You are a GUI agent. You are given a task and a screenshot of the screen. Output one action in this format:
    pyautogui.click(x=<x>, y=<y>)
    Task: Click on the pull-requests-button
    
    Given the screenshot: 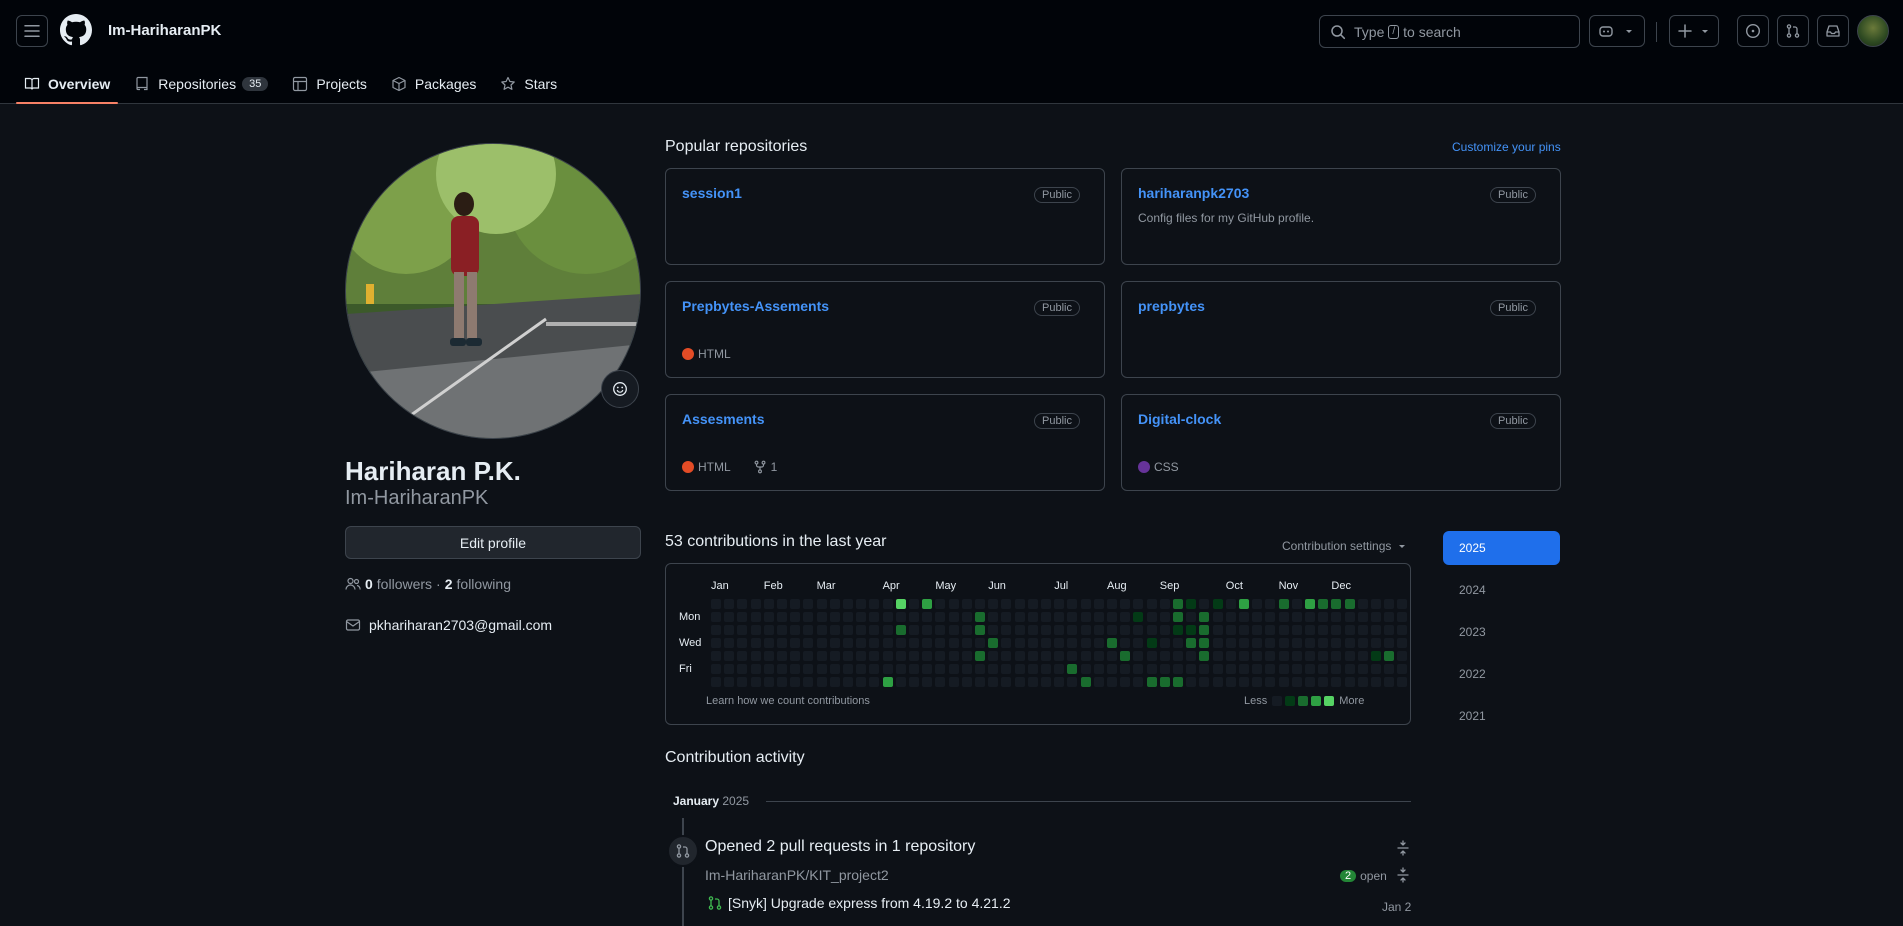 What is the action you would take?
    pyautogui.click(x=1793, y=31)
    